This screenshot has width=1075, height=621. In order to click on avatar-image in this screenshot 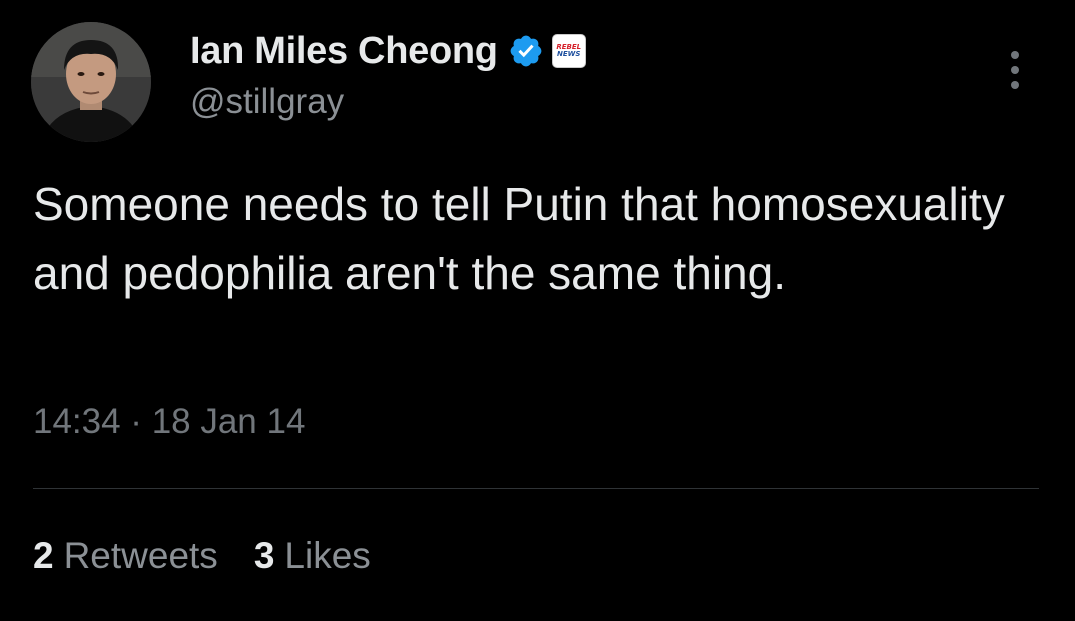, I will do `click(91, 82)`.